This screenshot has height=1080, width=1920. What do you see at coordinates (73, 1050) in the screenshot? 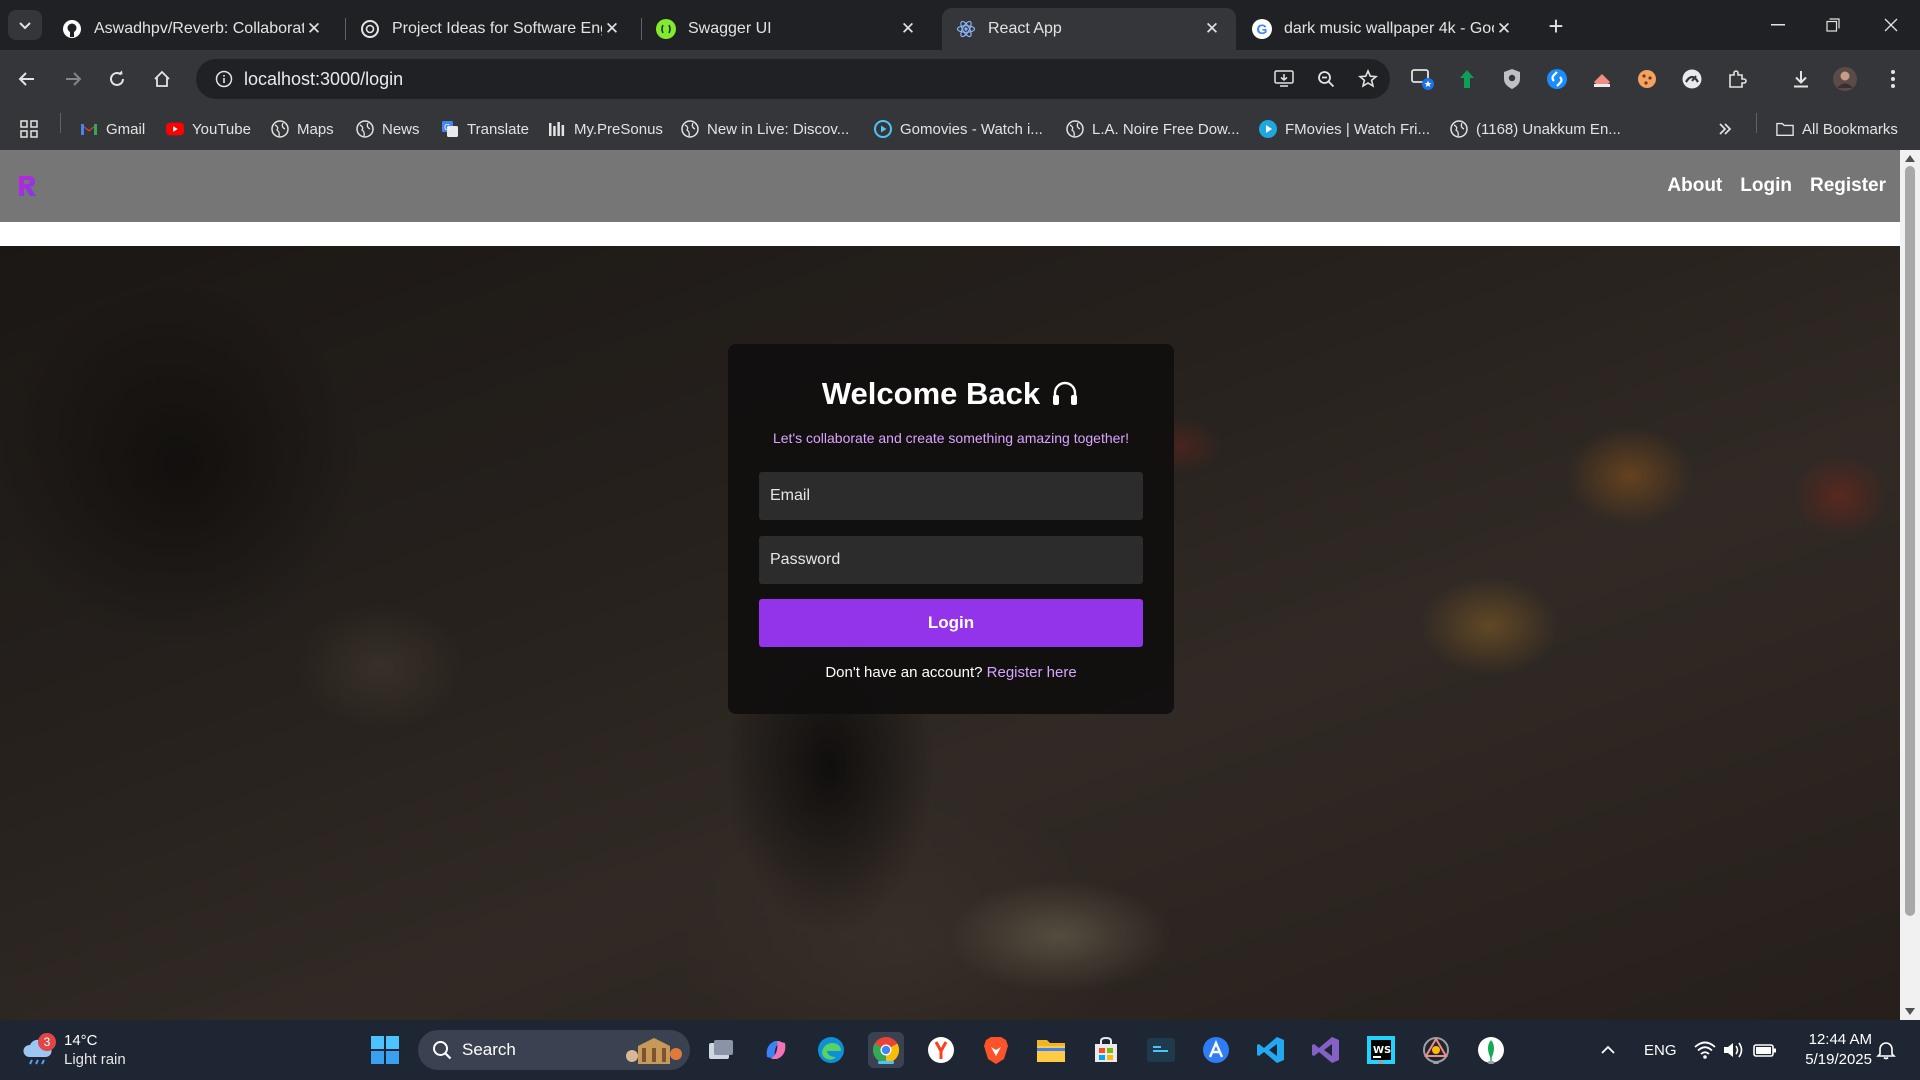
I see `weather-widget: 3 14°C Light rain` at bounding box center [73, 1050].